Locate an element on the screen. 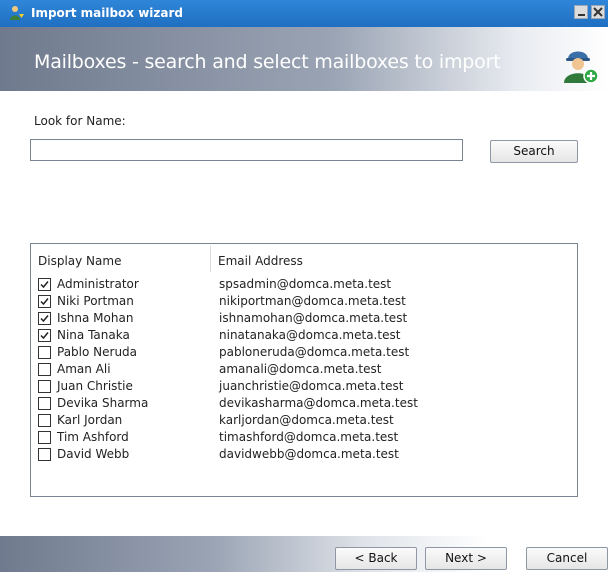 The image size is (608, 572). list-item: Tim Ashford timashford@domca.meta.test is located at coordinates (304, 437).